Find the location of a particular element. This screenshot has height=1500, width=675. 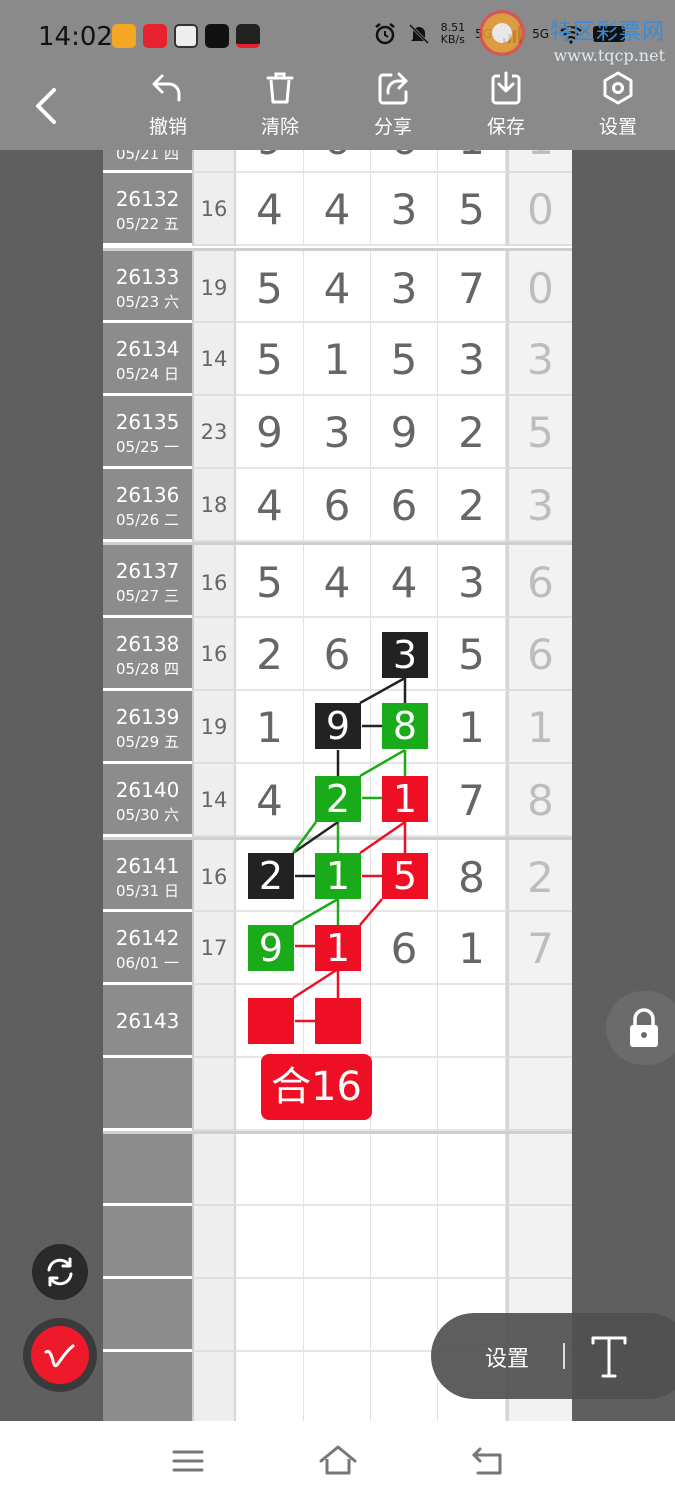

issue-cell: 26138 05/28 四 is located at coordinates (147, 654).